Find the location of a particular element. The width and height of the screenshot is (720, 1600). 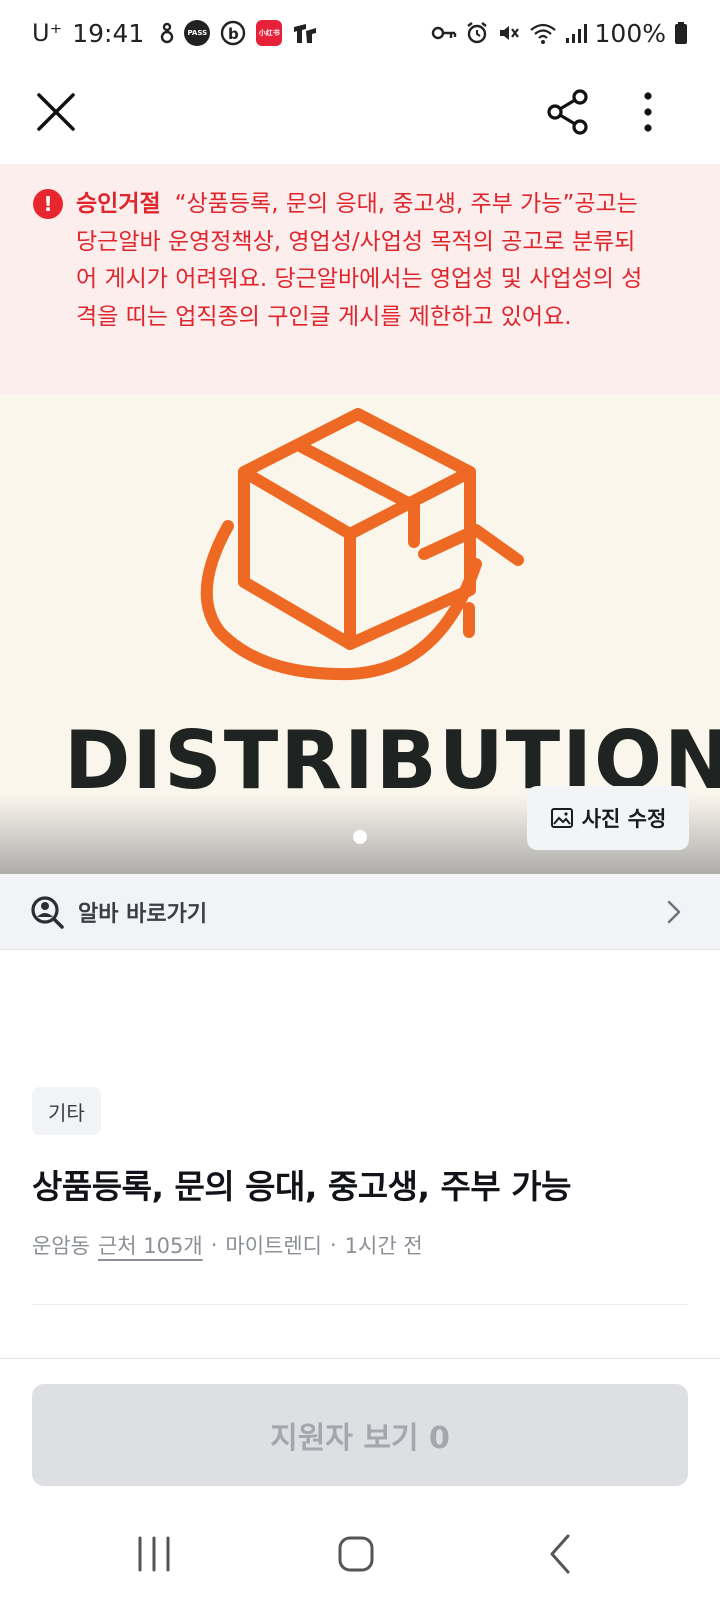

bottom-bar-divider is located at coordinates (360, 1358).